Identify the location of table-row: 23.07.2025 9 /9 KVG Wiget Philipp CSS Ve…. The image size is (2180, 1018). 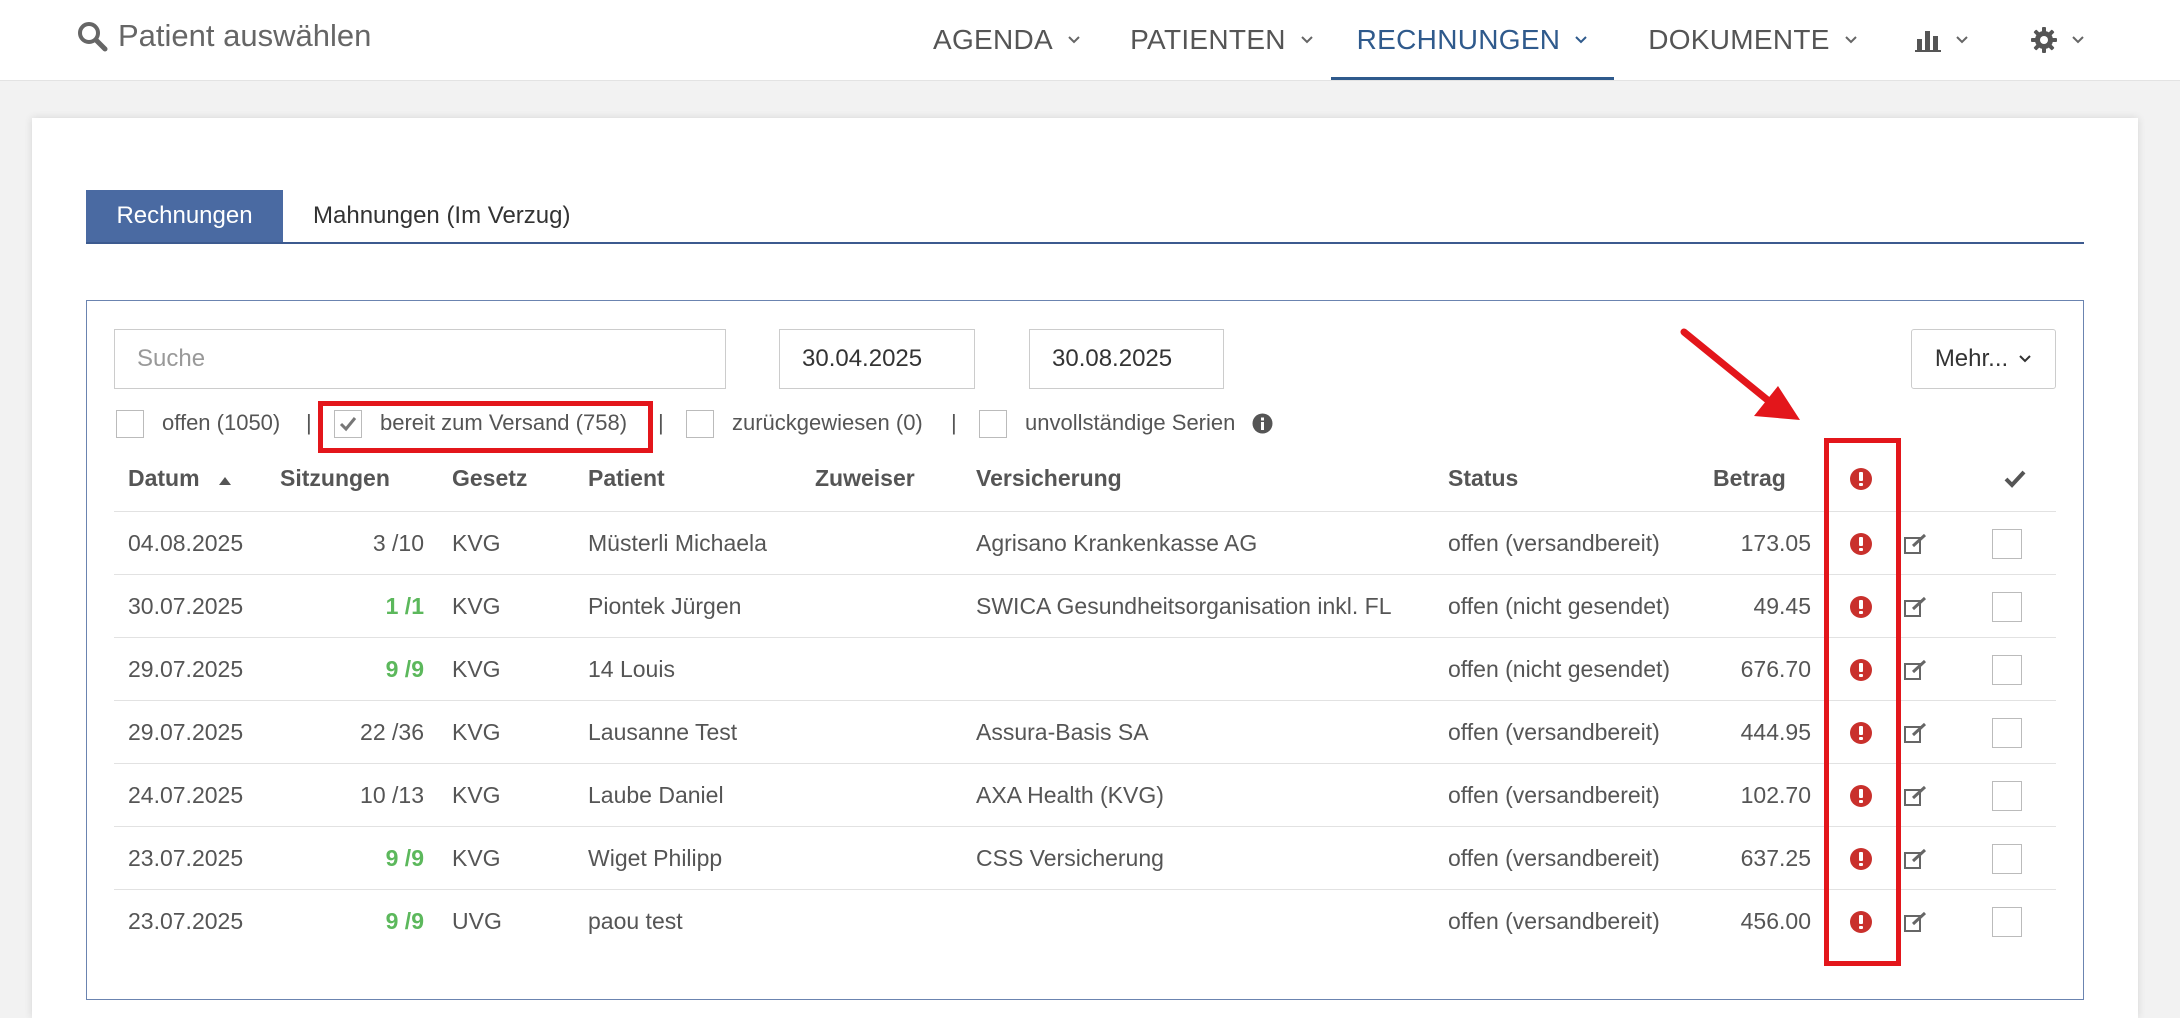
(1085, 858).